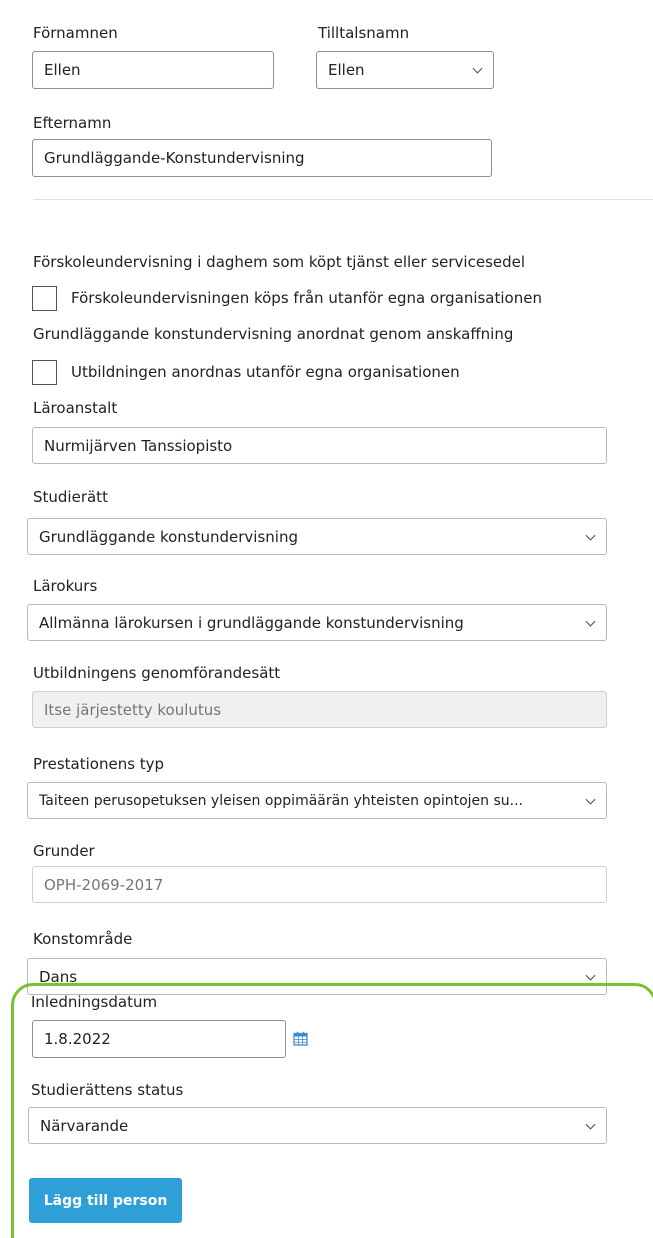 This screenshot has width=653, height=1238. What do you see at coordinates (138, 445) in the screenshot?
I see `institution-value: Nurmijärven Tanssiopisto` at bounding box center [138, 445].